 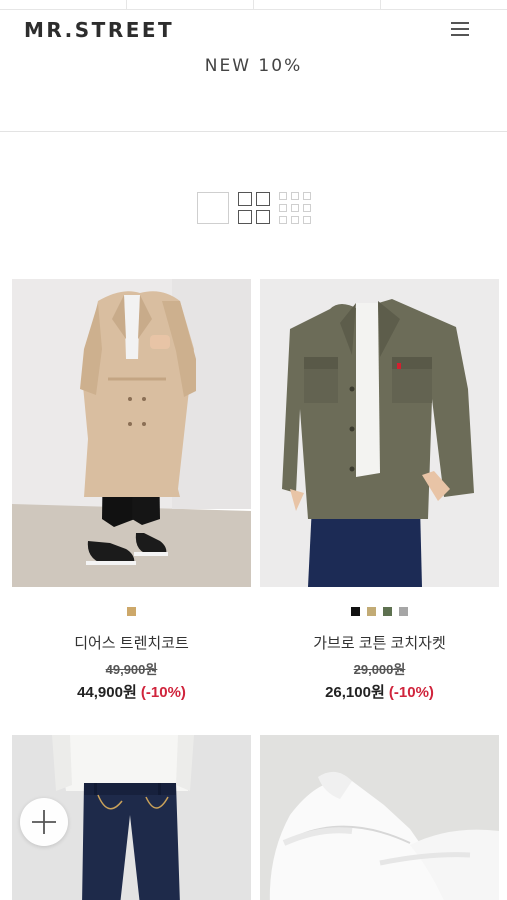 What do you see at coordinates (213, 208) in the screenshot?
I see `single-column-view-icon` at bounding box center [213, 208].